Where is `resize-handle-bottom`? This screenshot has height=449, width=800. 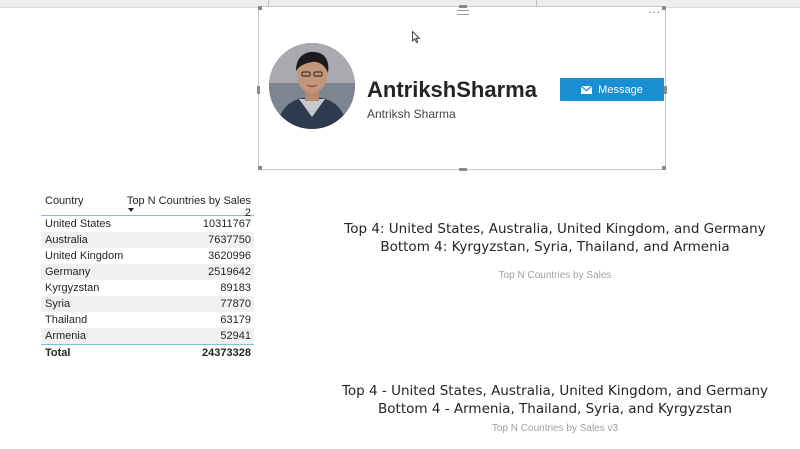 resize-handle-bottom is located at coordinates (463, 169).